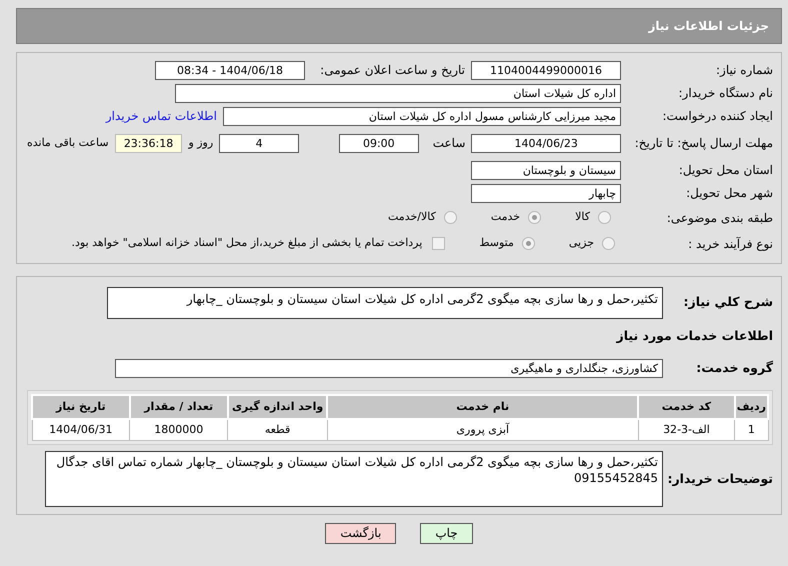 The width and height of the screenshot is (788, 566). Describe the element at coordinates (721, 479) in the screenshot. I see `field-label: توضیحات خریدار:` at that location.